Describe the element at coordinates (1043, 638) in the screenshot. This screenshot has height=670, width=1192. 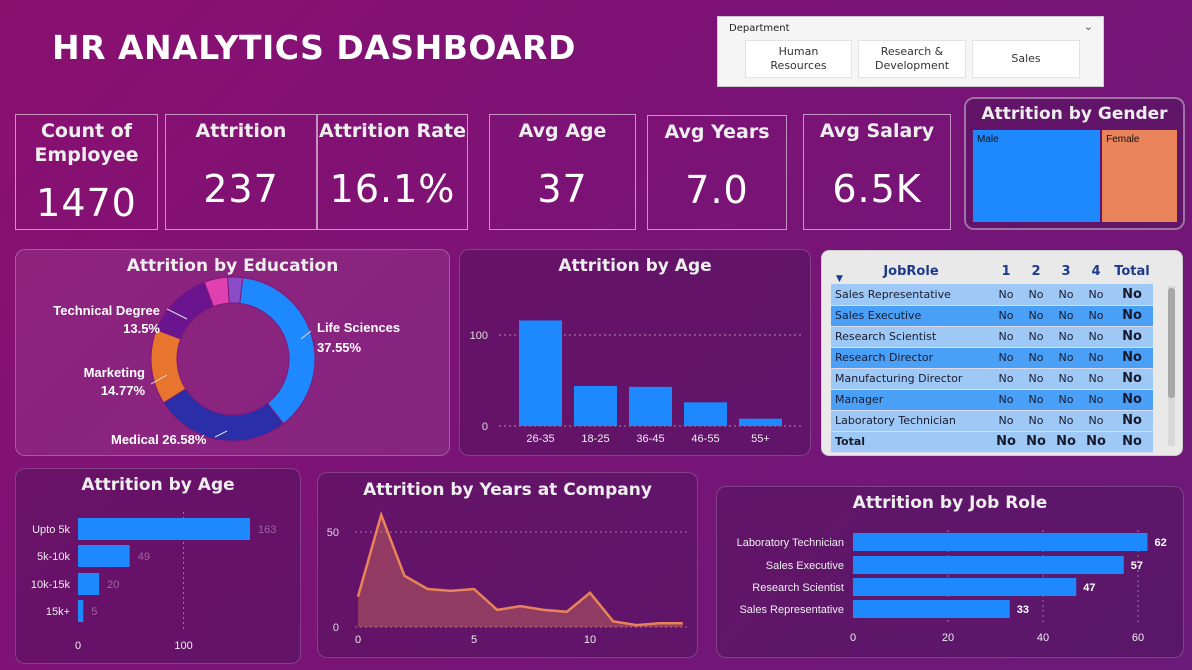
I see `x-tick-label: 40` at that location.